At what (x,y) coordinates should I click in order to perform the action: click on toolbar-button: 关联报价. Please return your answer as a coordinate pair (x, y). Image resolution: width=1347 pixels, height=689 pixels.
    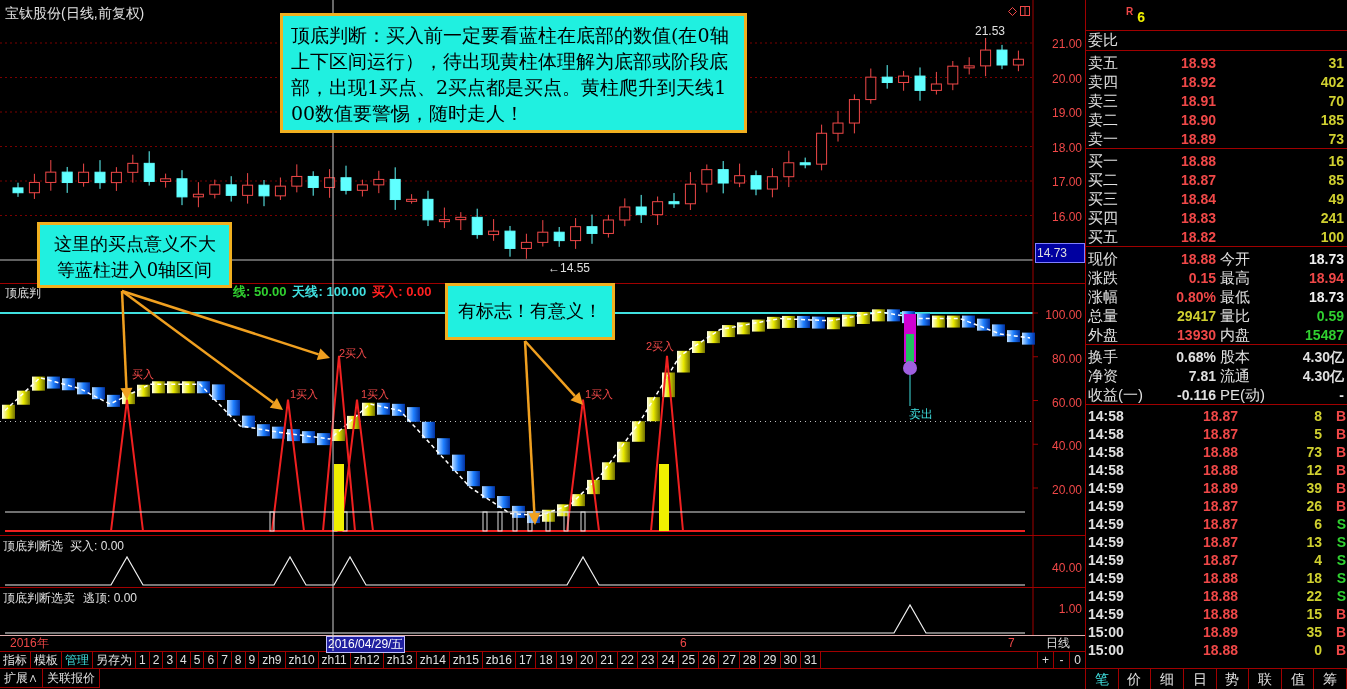
    Looking at the image, I should click on (71, 678).